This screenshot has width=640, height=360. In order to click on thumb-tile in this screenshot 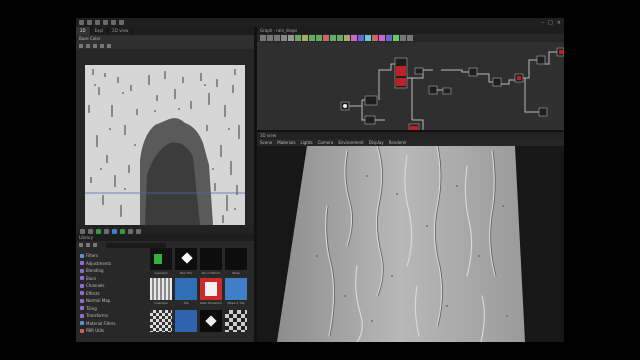, I will do `click(186, 289)`.